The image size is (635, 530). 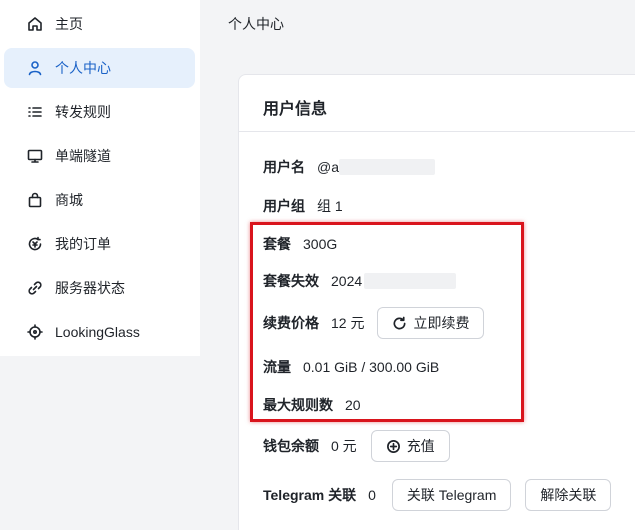 I want to click on telegram-row: Telegram 关联 0 关联 Telegram 解除关联, so click(x=437, y=495).